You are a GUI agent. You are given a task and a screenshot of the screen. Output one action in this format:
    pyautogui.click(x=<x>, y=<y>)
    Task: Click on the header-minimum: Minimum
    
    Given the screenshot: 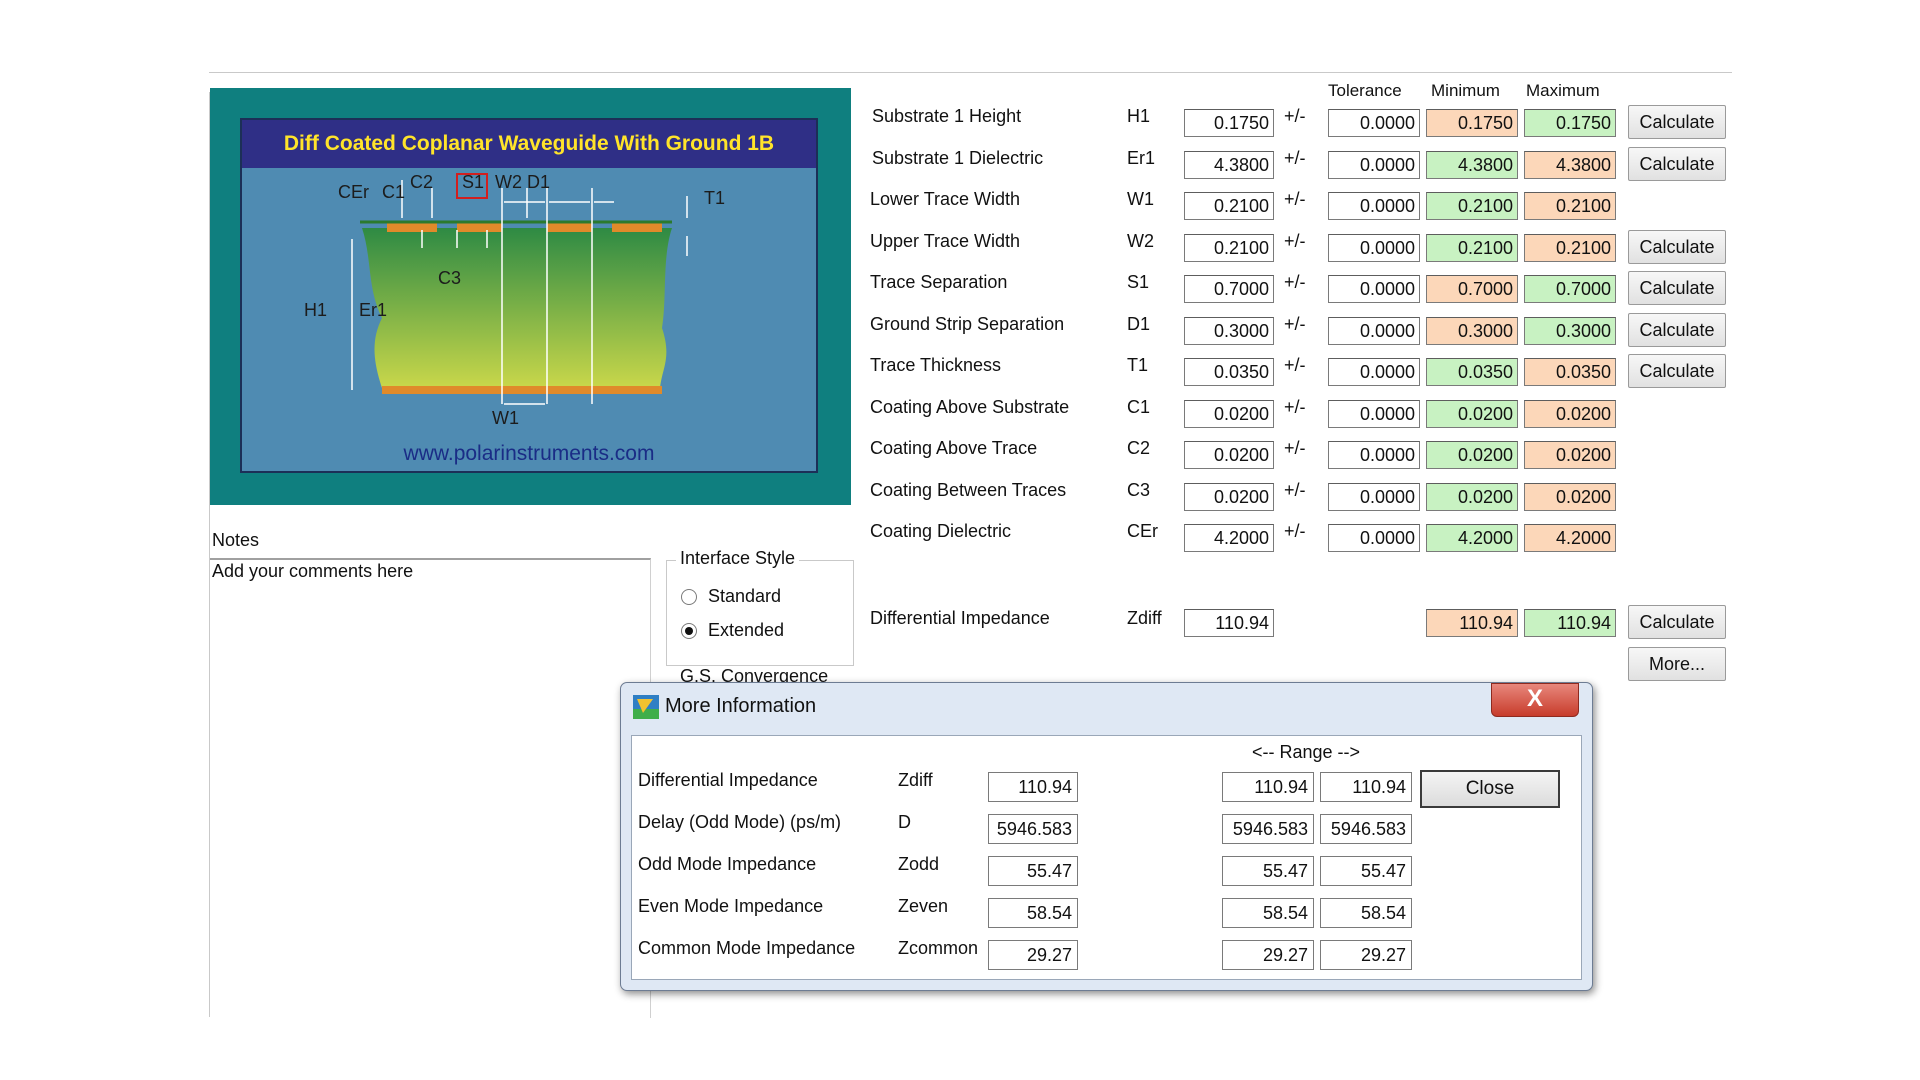 What is the action you would take?
    pyautogui.click(x=1465, y=90)
    